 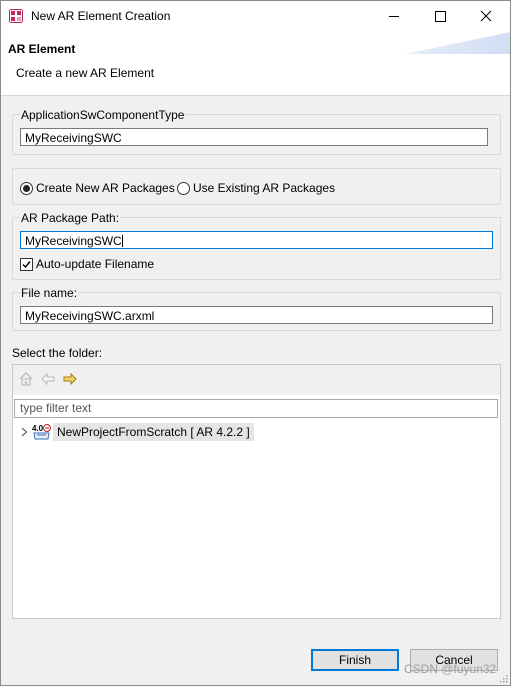 I want to click on auto-update-filename-checkbox, so click(x=26, y=264).